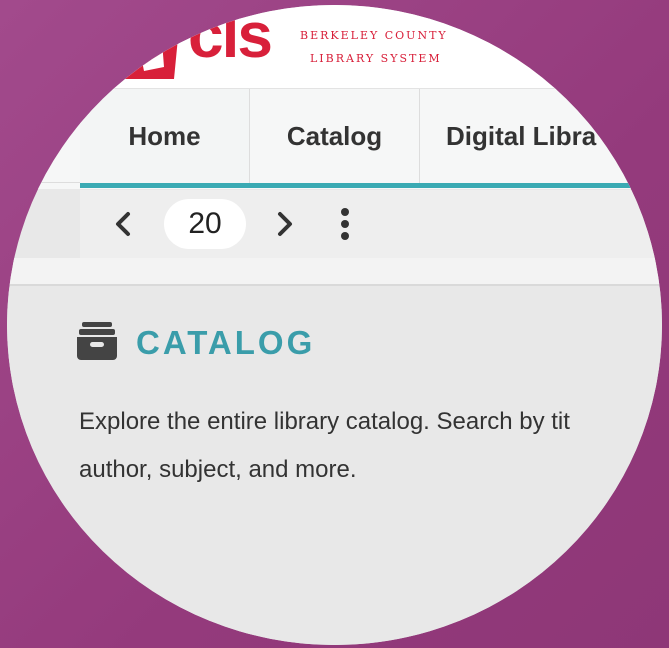  I want to click on chevron-left-icon, so click(123, 224).